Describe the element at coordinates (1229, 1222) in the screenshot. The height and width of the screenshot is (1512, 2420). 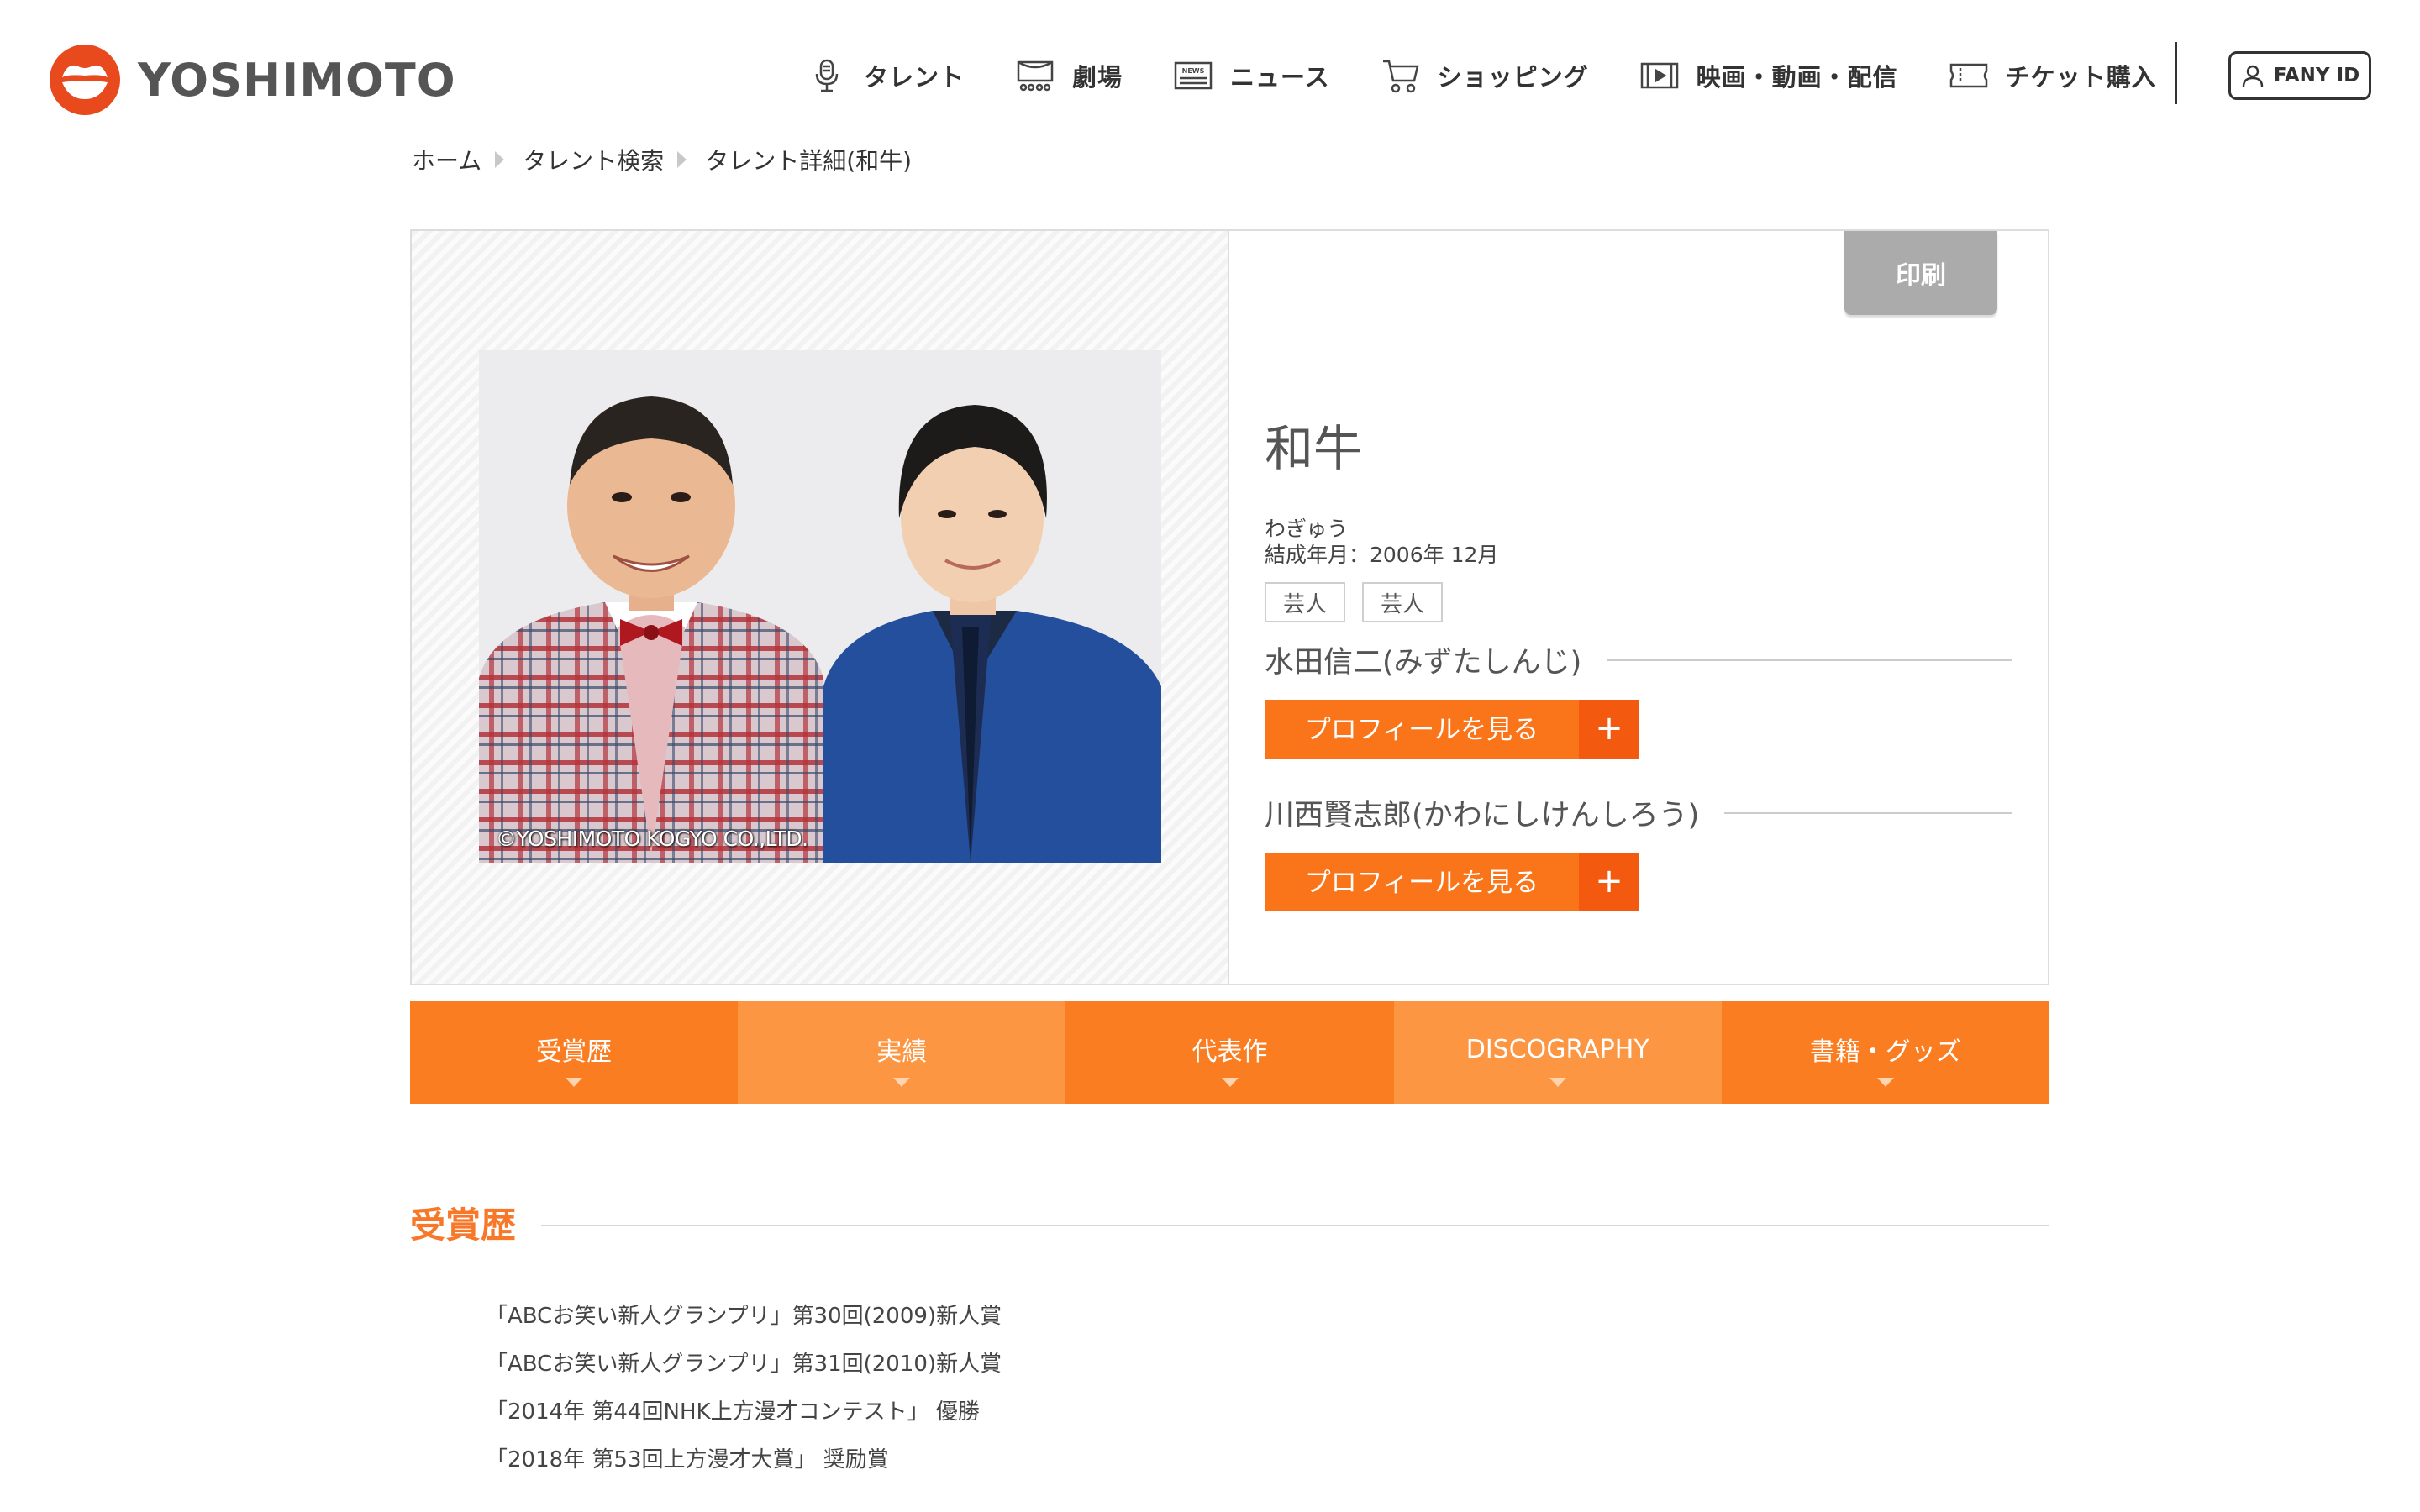
I see `awards-section-header: 受賞歴` at that location.